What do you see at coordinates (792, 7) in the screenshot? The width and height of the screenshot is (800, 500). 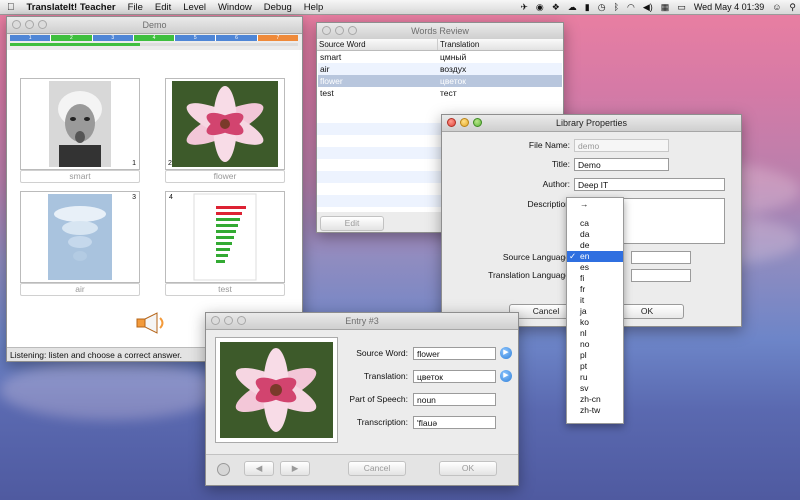 I see `spotlight-icon: ⚲` at bounding box center [792, 7].